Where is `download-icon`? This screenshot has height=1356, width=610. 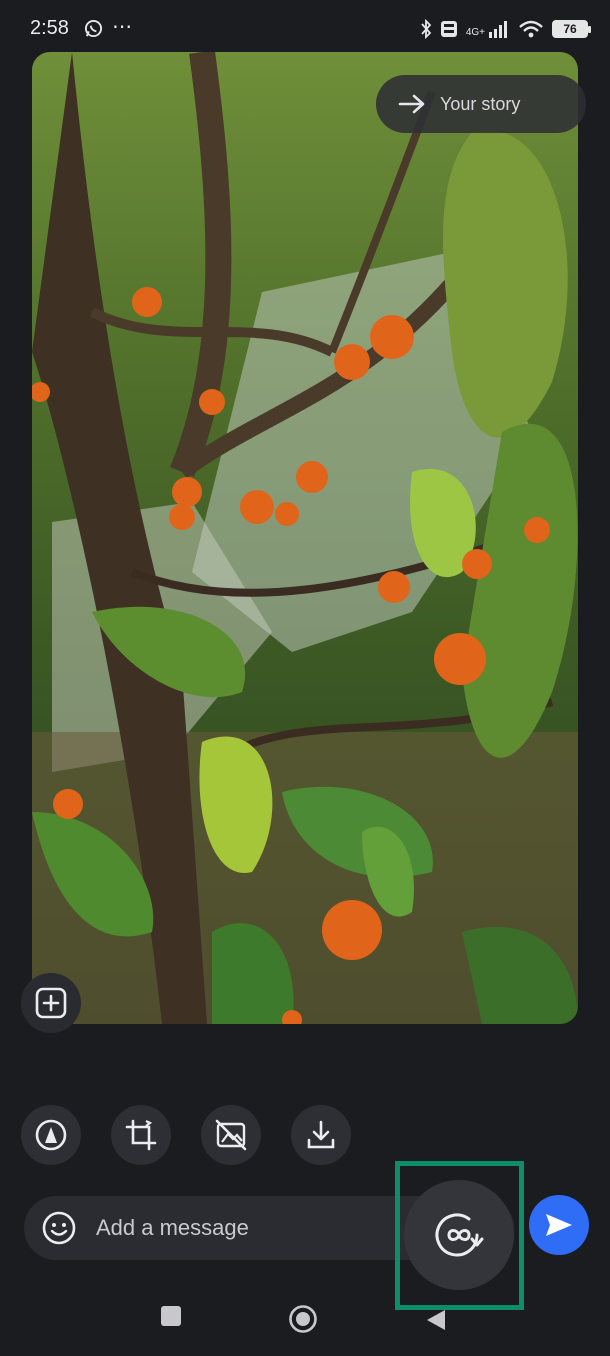 download-icon is located at coordinates (321, 1134).